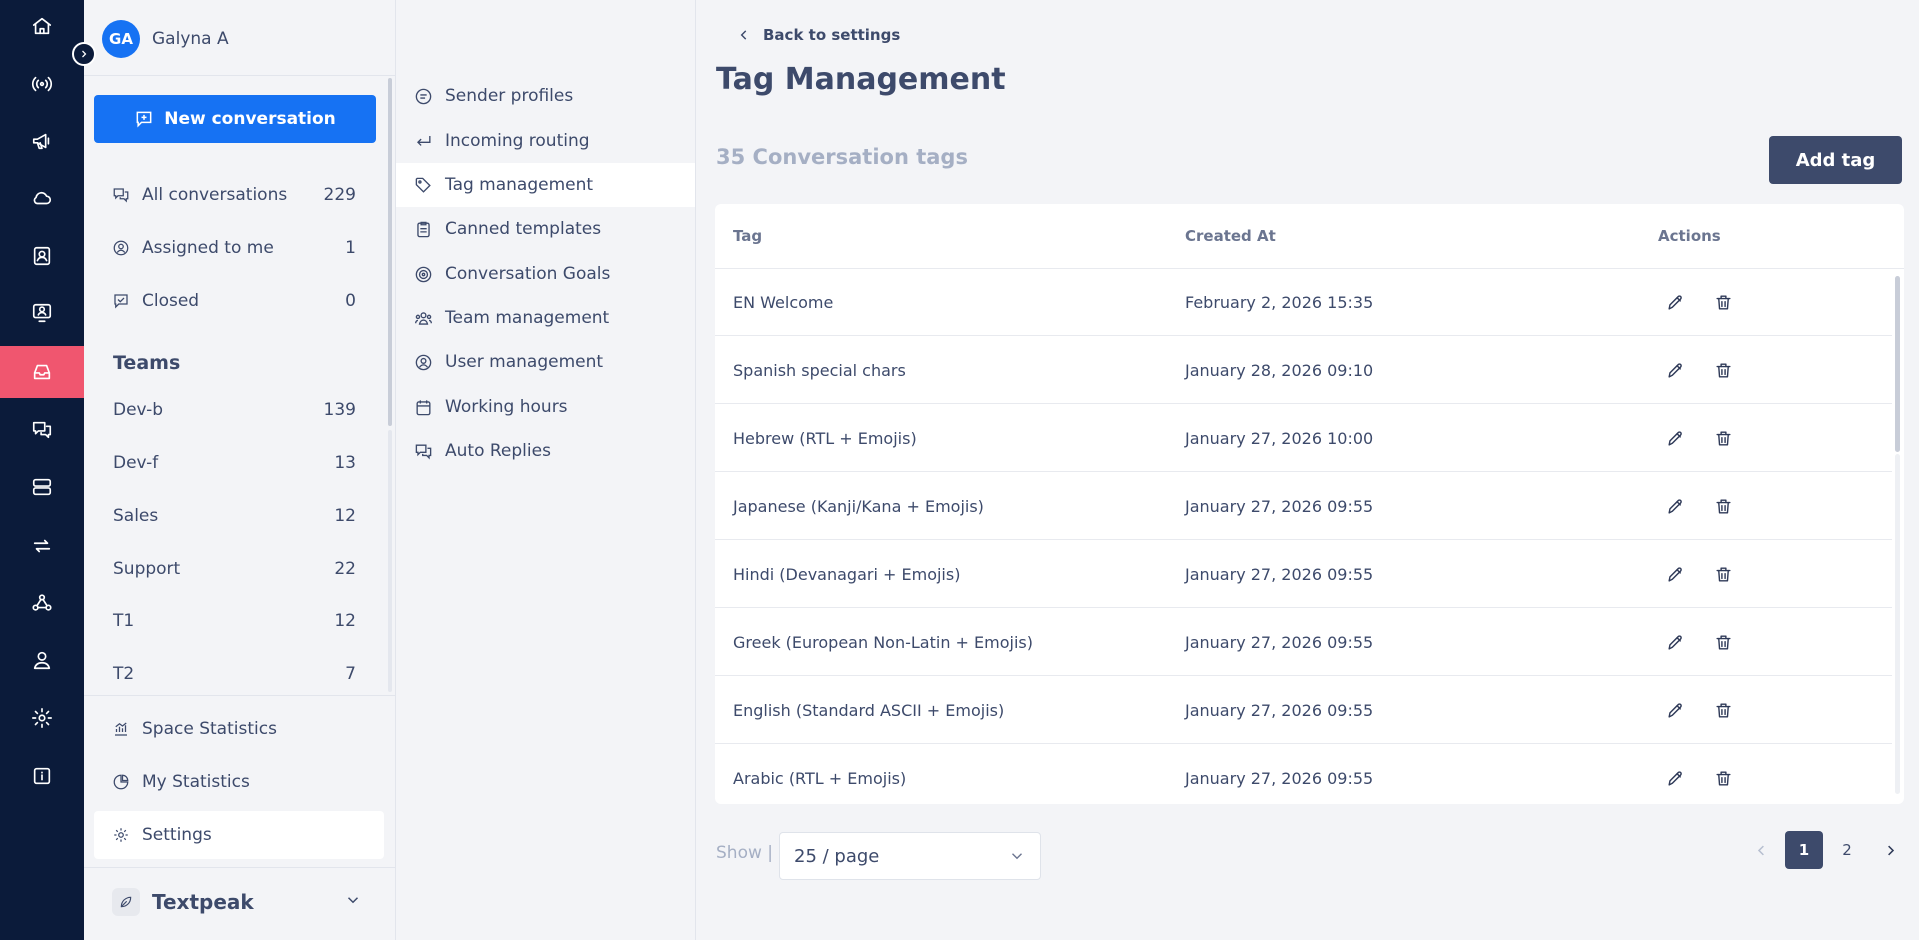 The width and height of the screenshot is (1919, 940). I want to click on team-label: Dev-b, so click(138, 410).